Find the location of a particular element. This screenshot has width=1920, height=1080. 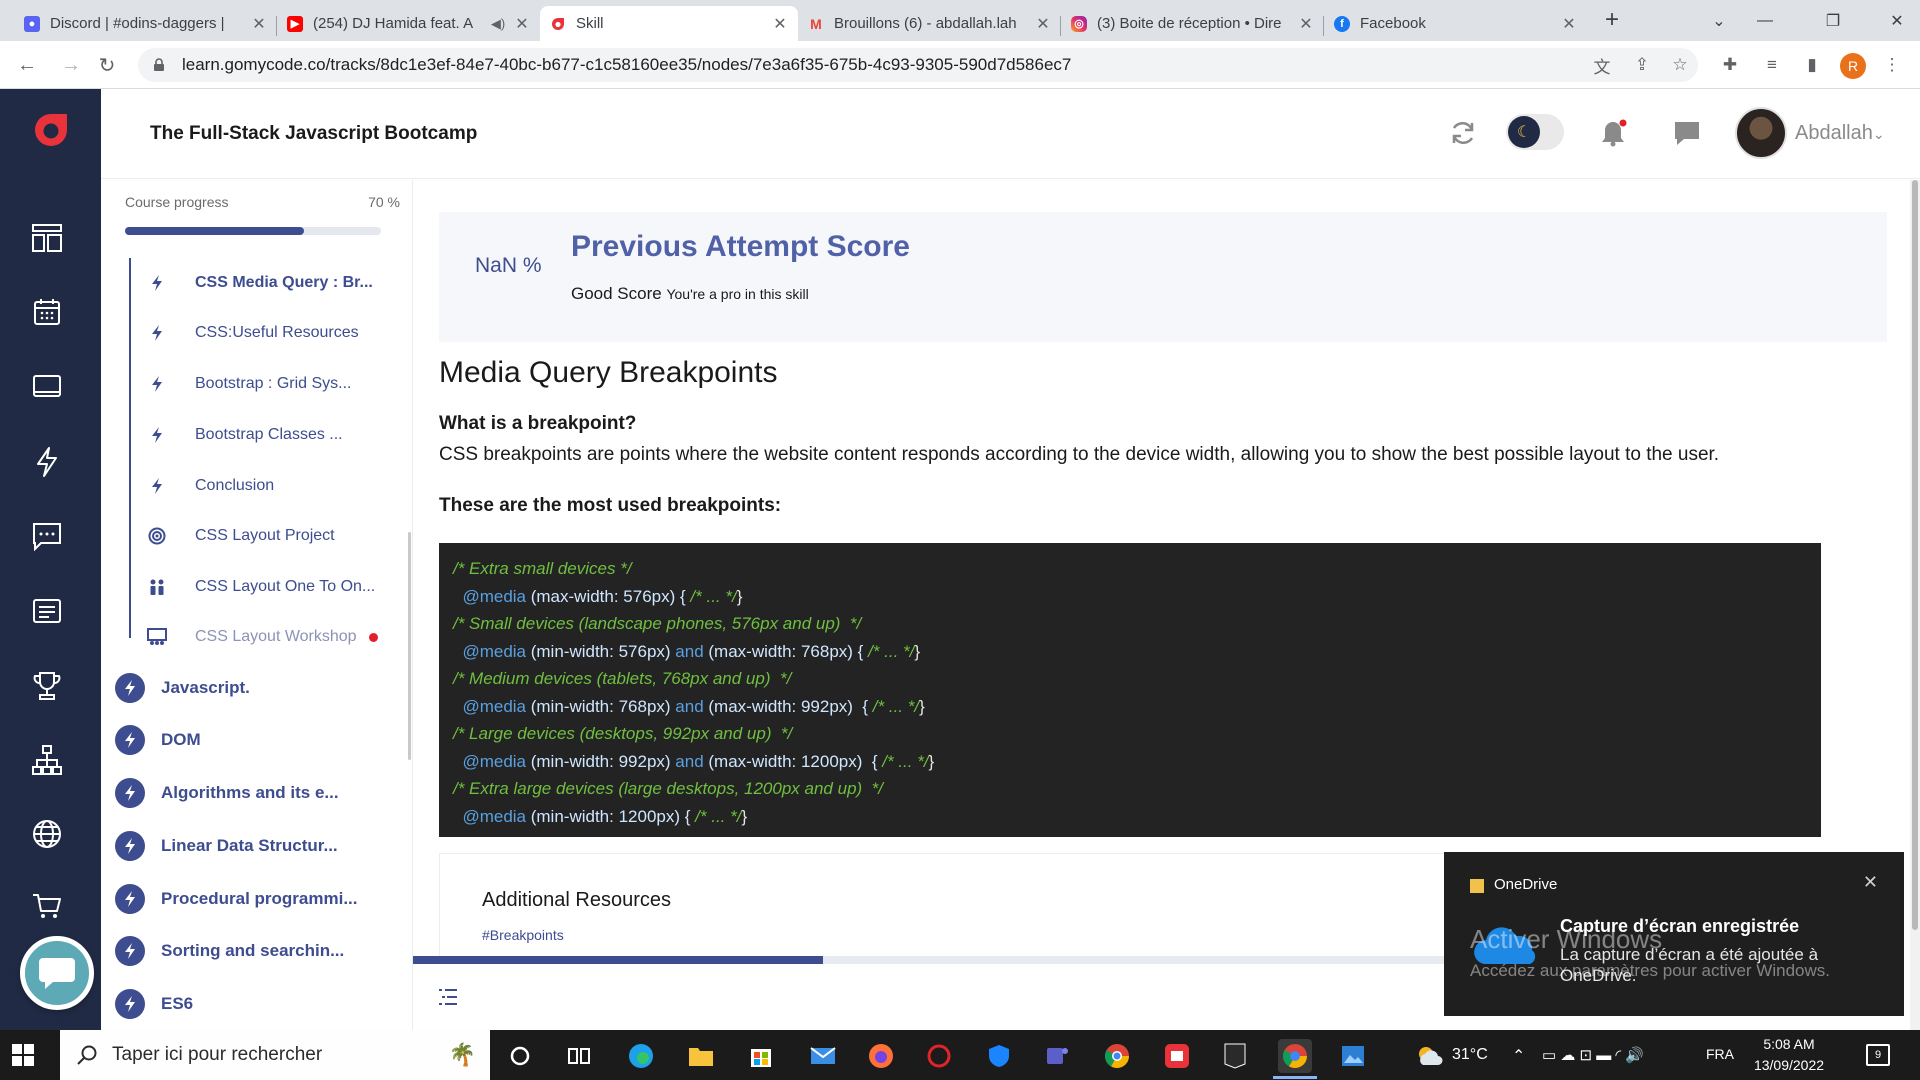

reload-icon: ↻ is located at coordinates (107, 65).